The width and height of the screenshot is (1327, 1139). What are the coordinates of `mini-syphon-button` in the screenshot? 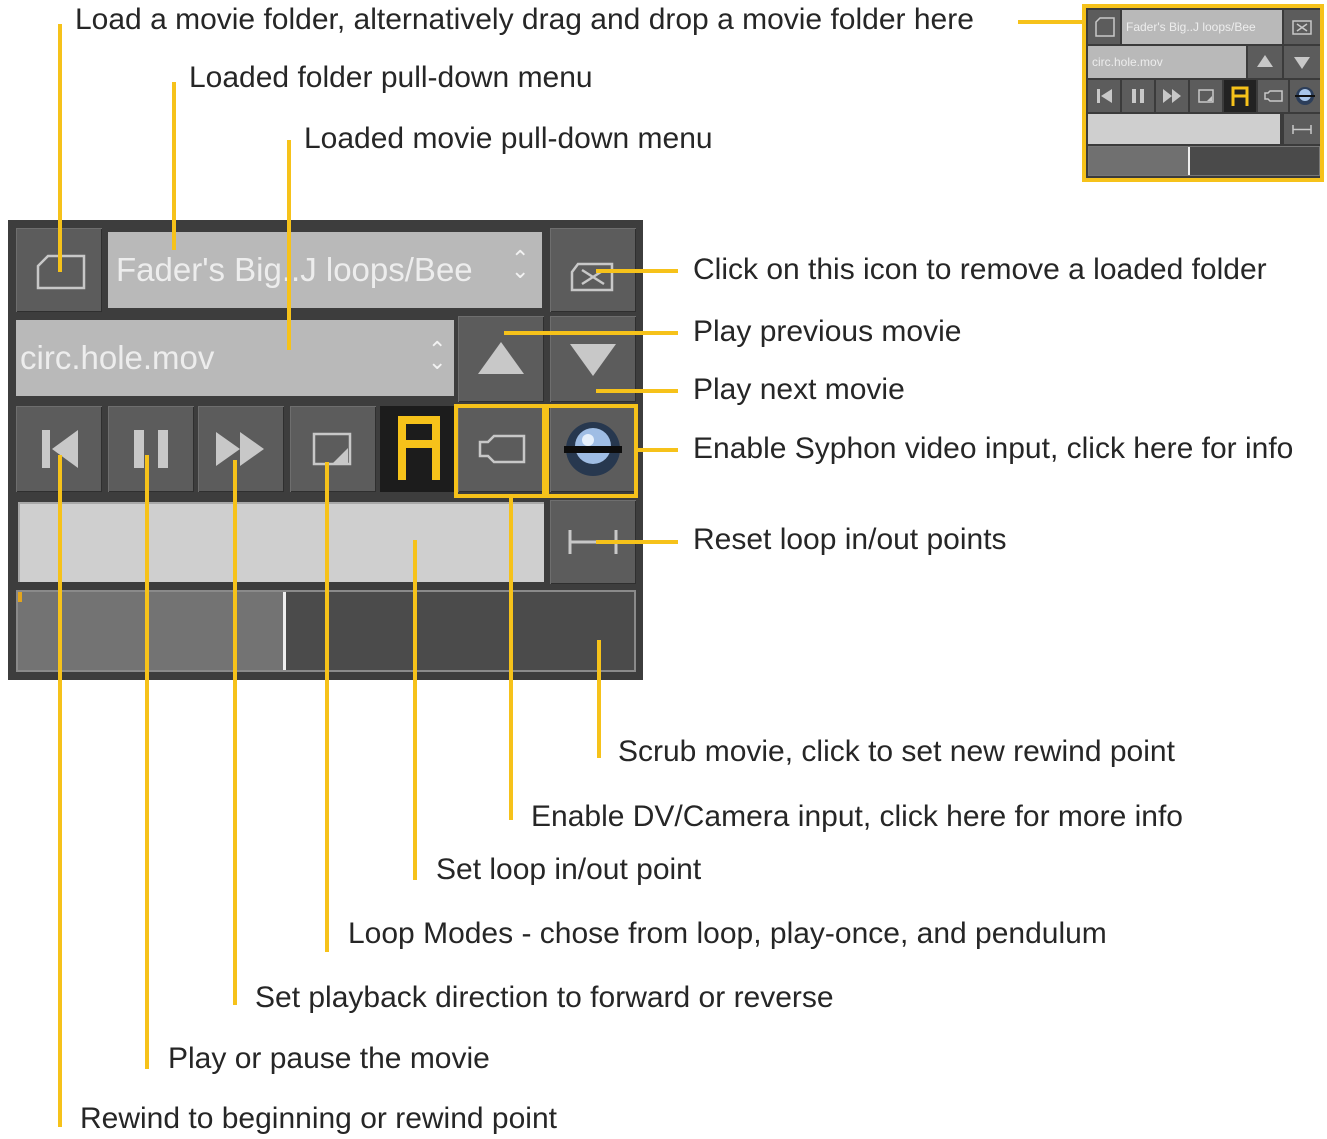 It's located at (1305, 96).